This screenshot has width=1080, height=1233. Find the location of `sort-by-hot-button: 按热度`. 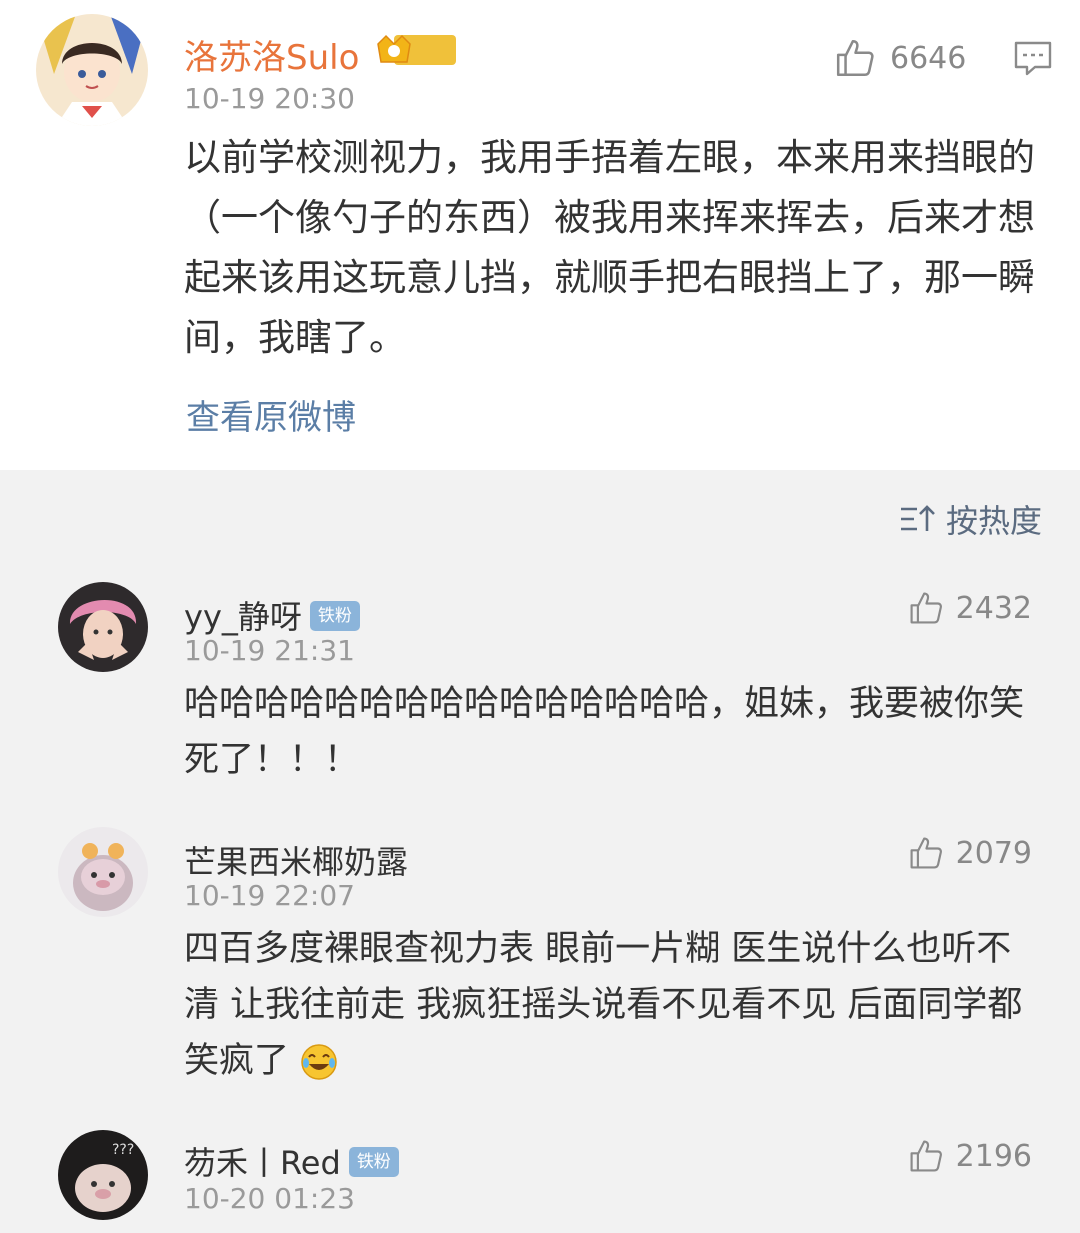

sort-by-hot-button: 按热度 is located at coordinates (970, 519).